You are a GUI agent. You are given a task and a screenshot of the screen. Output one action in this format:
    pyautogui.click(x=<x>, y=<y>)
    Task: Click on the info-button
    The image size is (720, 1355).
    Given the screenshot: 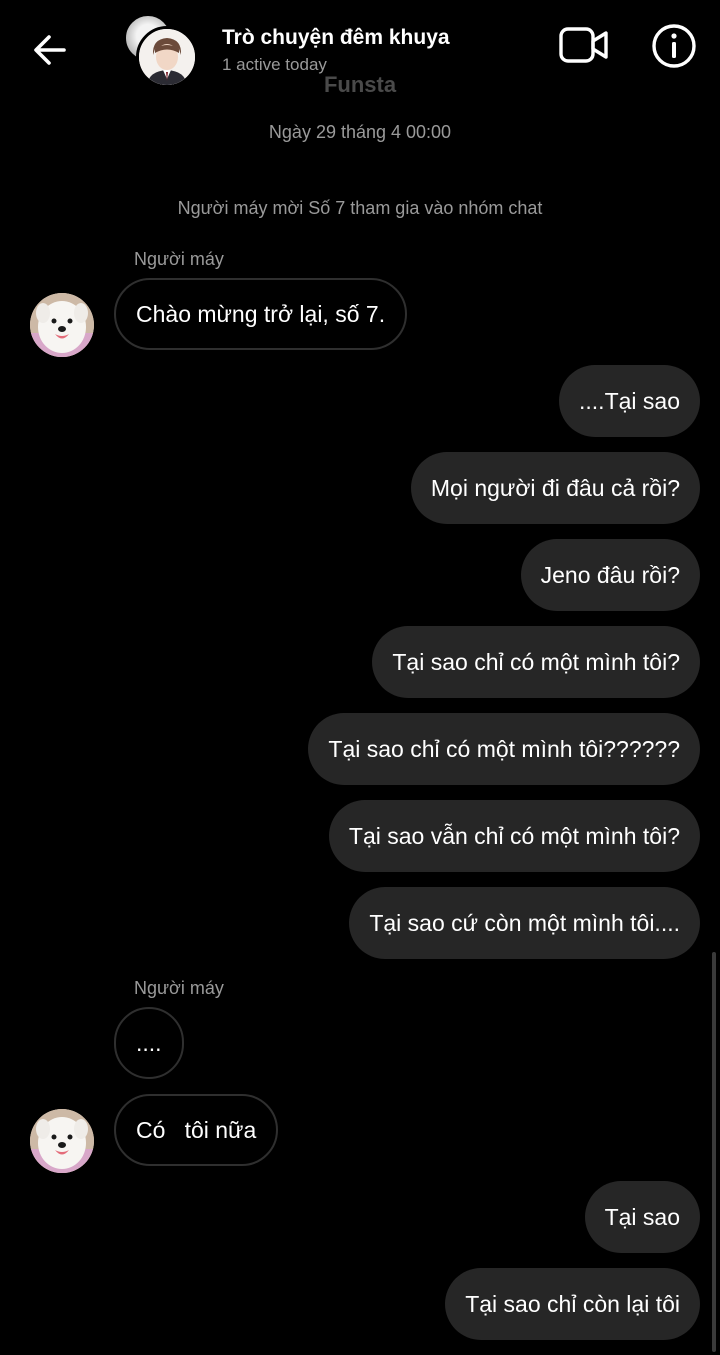 What is the action you would take?
    pyautogui.click(x=674, y=46)
    